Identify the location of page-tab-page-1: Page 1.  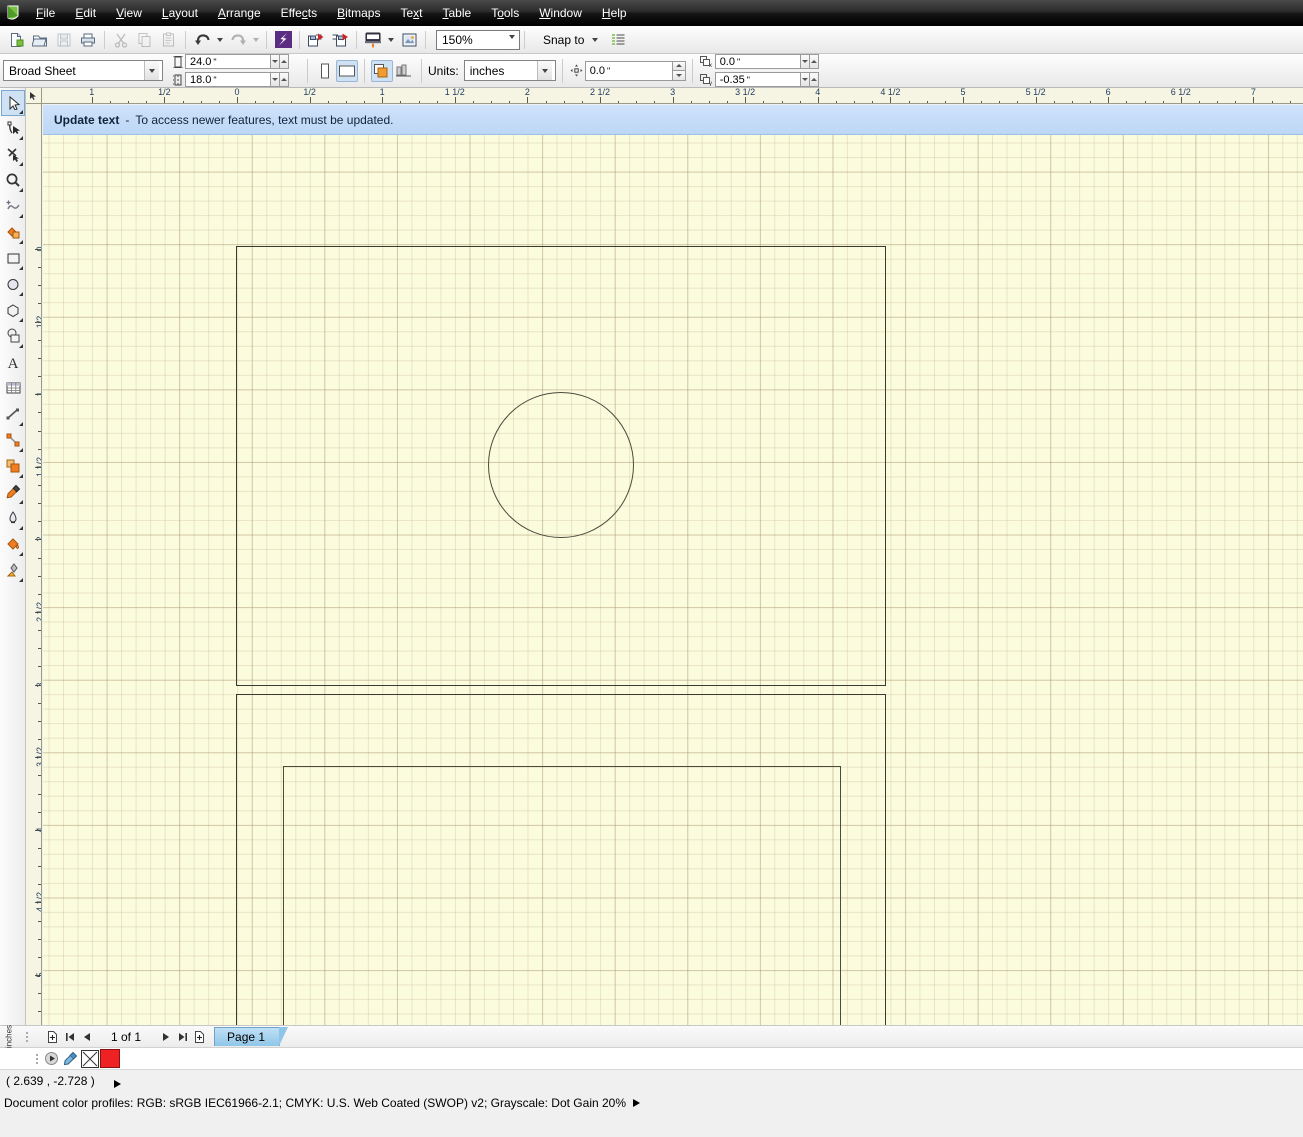
(251, 1036).